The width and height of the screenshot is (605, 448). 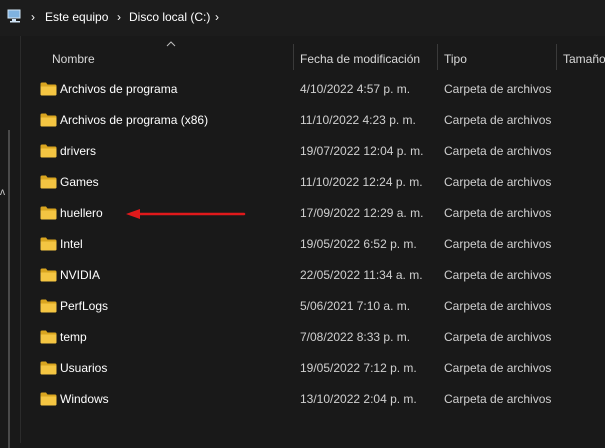 I want to click on column-header-date: Fecha de modificación, so click(x=360, y=59).